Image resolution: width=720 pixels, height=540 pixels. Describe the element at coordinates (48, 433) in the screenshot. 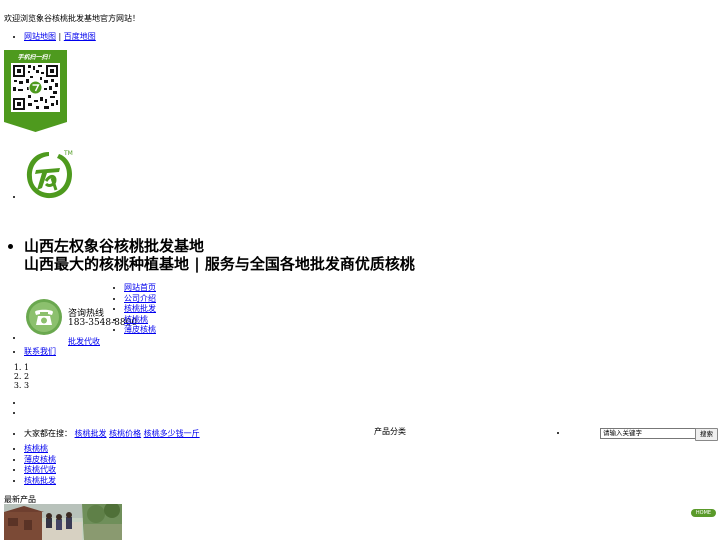

I see `hot-search-label: 大家都在搜：` at that location.